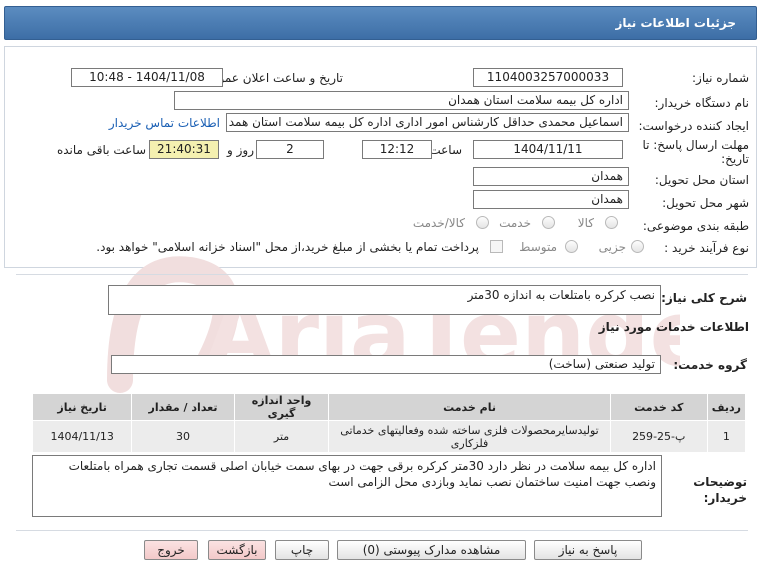 This screenshot has height=574, width=761. I want to click on col-row-header: ردیف, so click(726, 407).